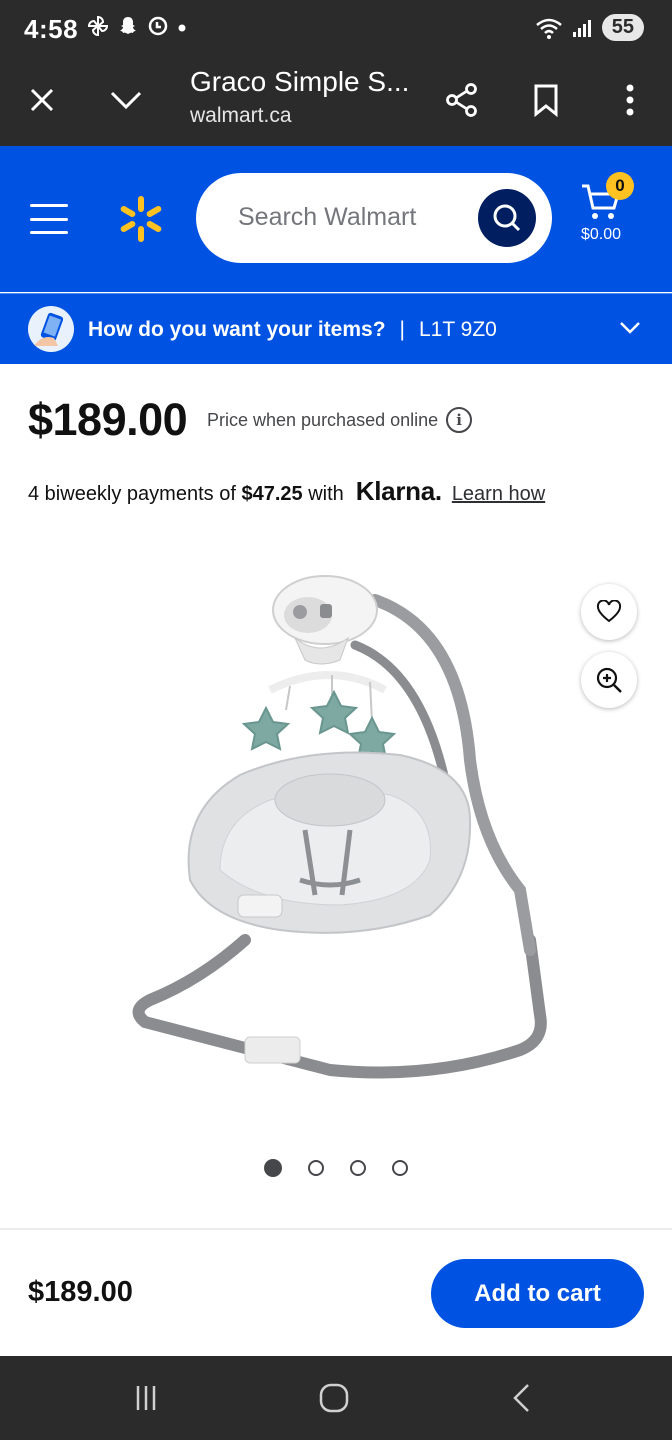 This screenshot has height=1440, width=672. I want to click on cart-total: $0.00, so click(601, 234).